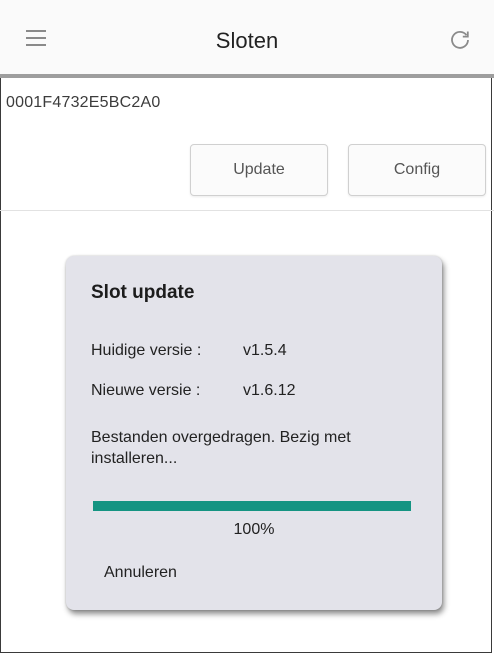 This screenshot has height=655, width=494. Describe the element at coordinates (417, 170) in the screenshot. I see `config-button: Config` at that location.